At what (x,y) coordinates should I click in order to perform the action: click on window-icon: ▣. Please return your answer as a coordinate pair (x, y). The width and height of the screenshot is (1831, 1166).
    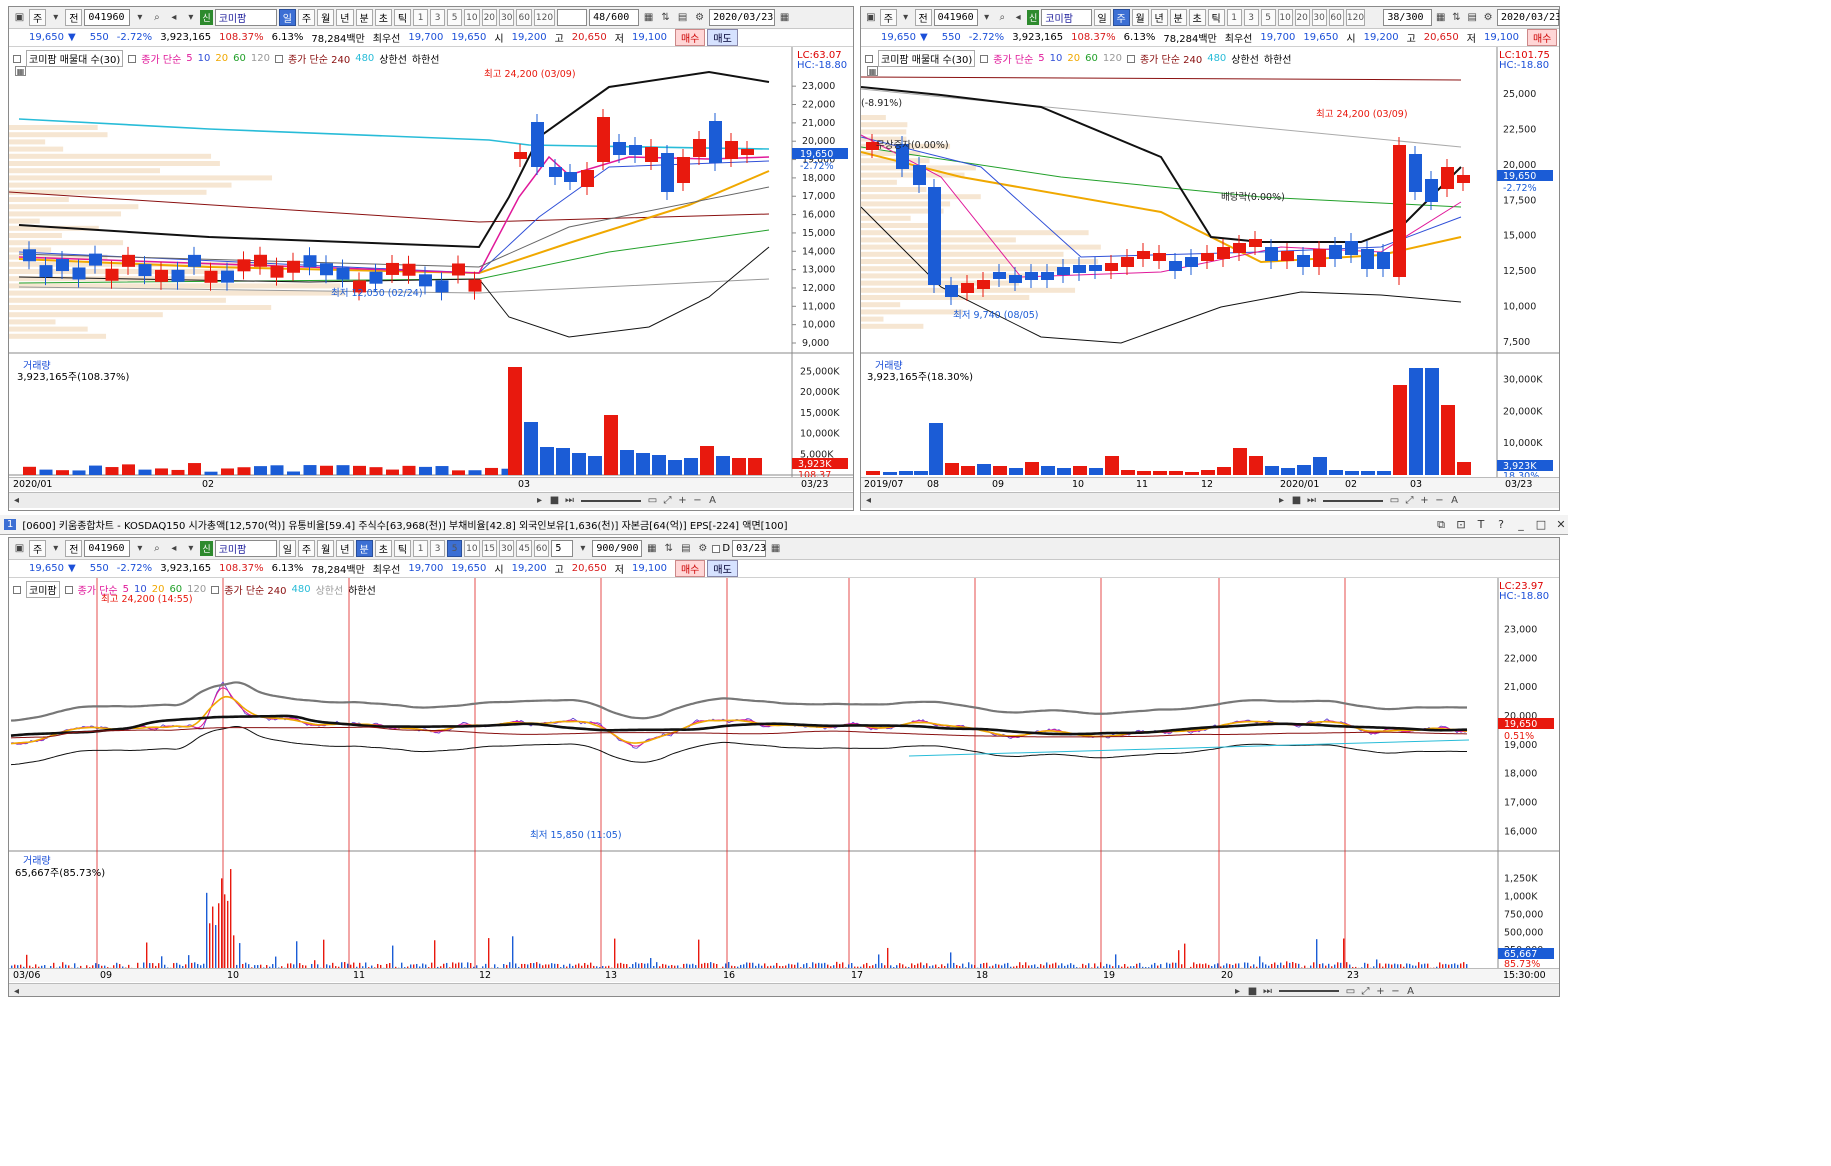
    Looking at the image, I should click on (19, 17).